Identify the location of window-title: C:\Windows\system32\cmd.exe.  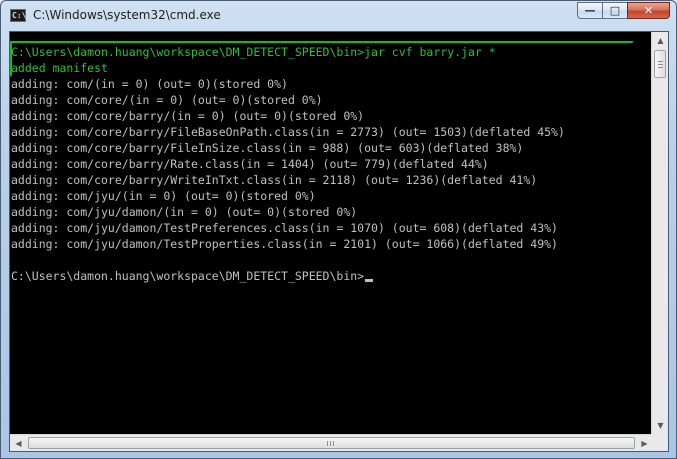
(127, 15).